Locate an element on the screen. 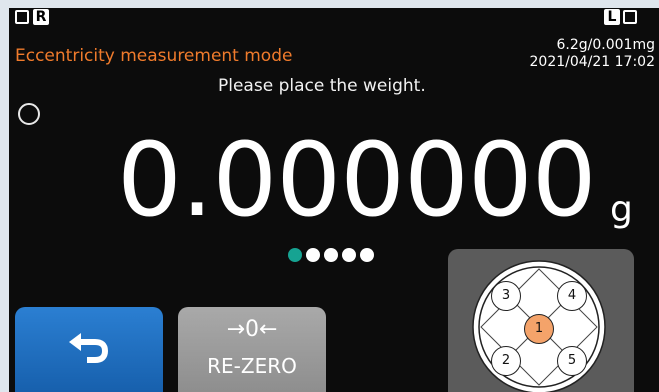  stability-indicator-icon is located at coordinates (29, 114).